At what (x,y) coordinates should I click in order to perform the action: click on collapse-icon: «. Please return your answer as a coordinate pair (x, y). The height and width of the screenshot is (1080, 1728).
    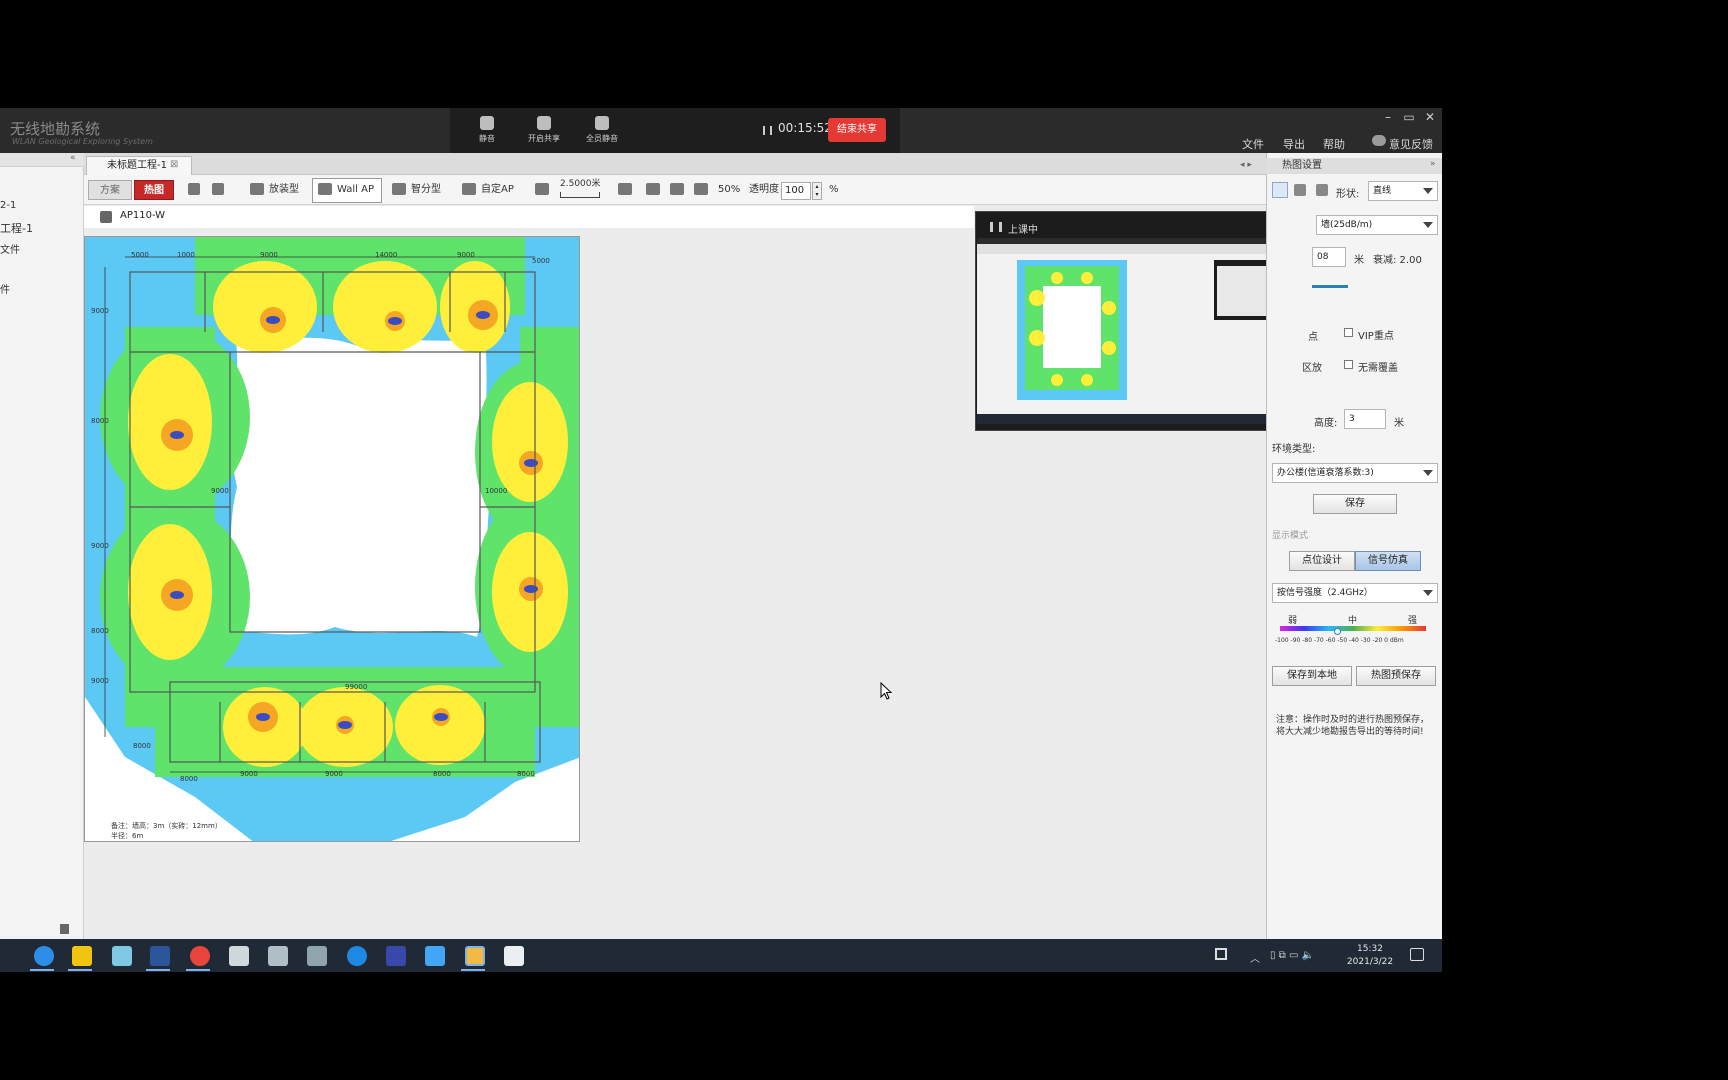
    Looking at the image, I should click on (73, 158).